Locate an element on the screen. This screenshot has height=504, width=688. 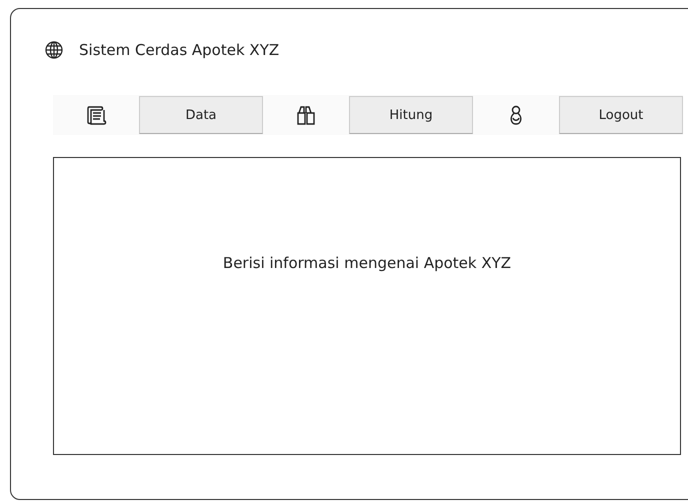
toolbar-button: Hitung is located at coordinates (411, 115).